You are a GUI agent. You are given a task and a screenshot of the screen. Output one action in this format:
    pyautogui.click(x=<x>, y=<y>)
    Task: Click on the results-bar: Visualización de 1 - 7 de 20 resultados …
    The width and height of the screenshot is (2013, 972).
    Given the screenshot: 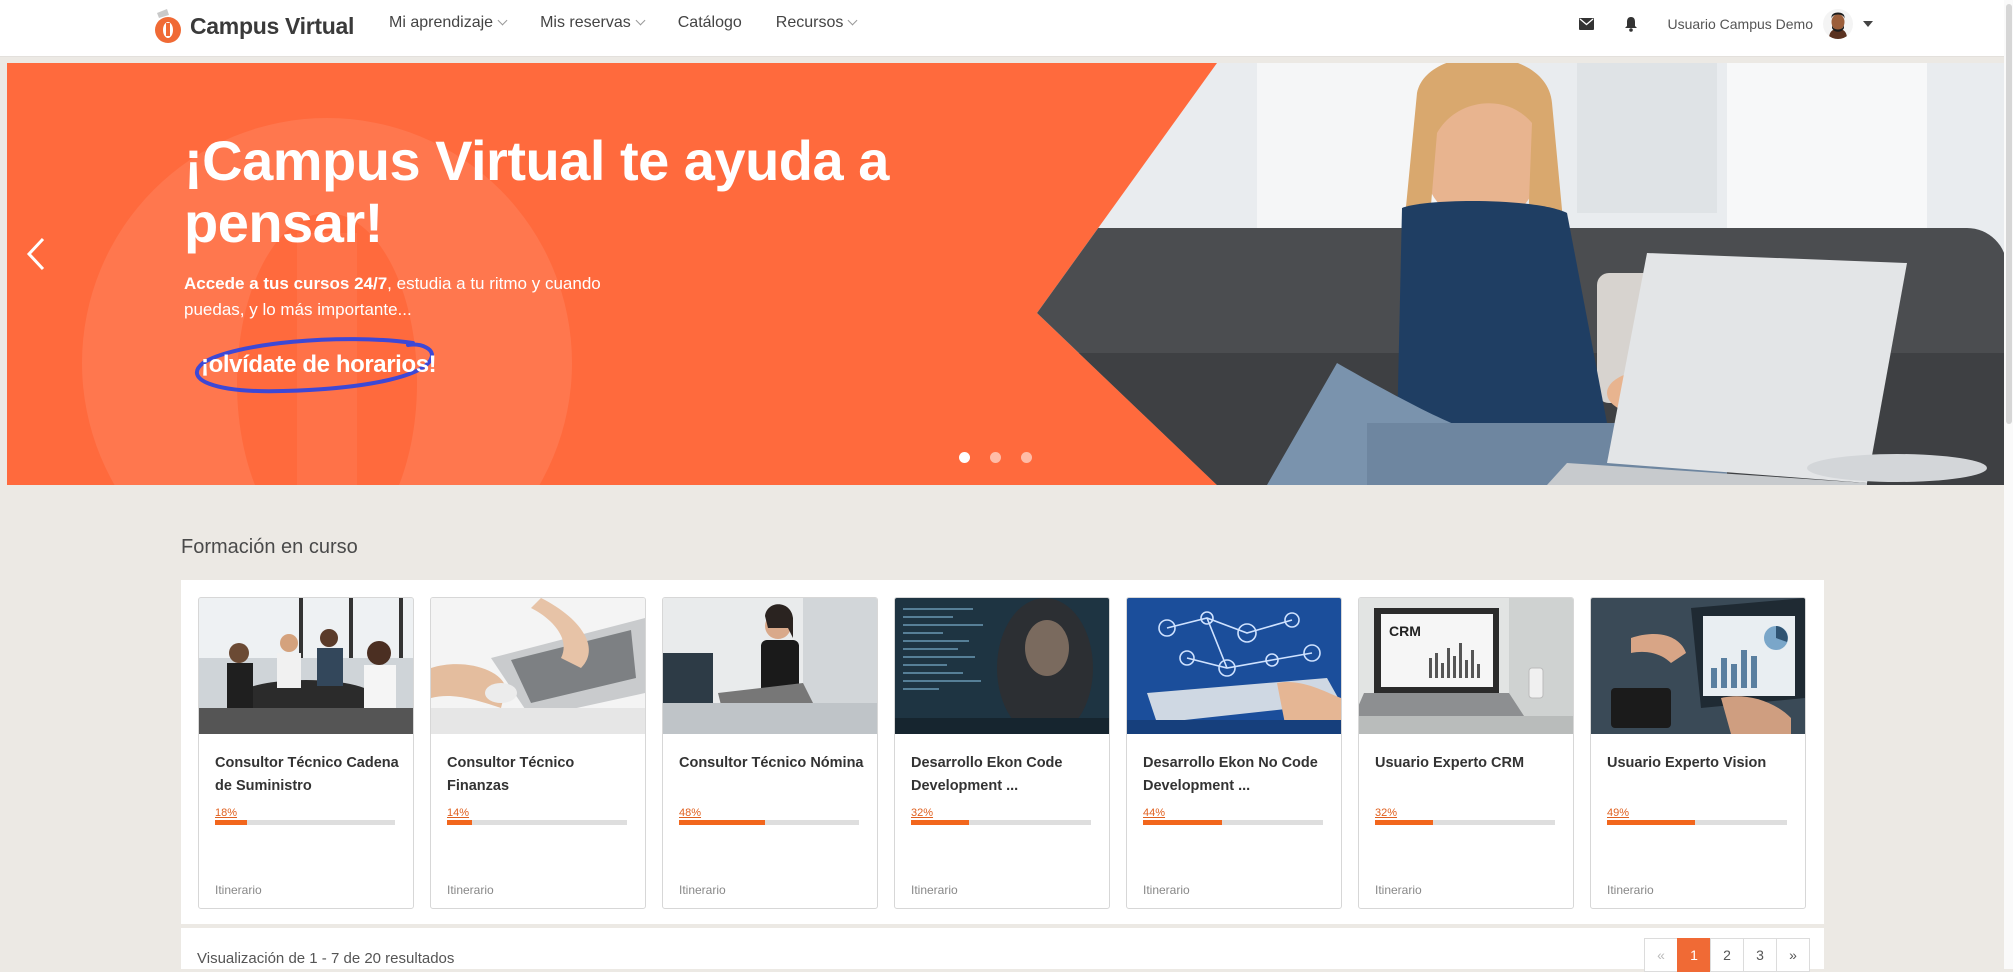 What is the action you would take?
    pyautogui.click(x=1002, y=950)
    